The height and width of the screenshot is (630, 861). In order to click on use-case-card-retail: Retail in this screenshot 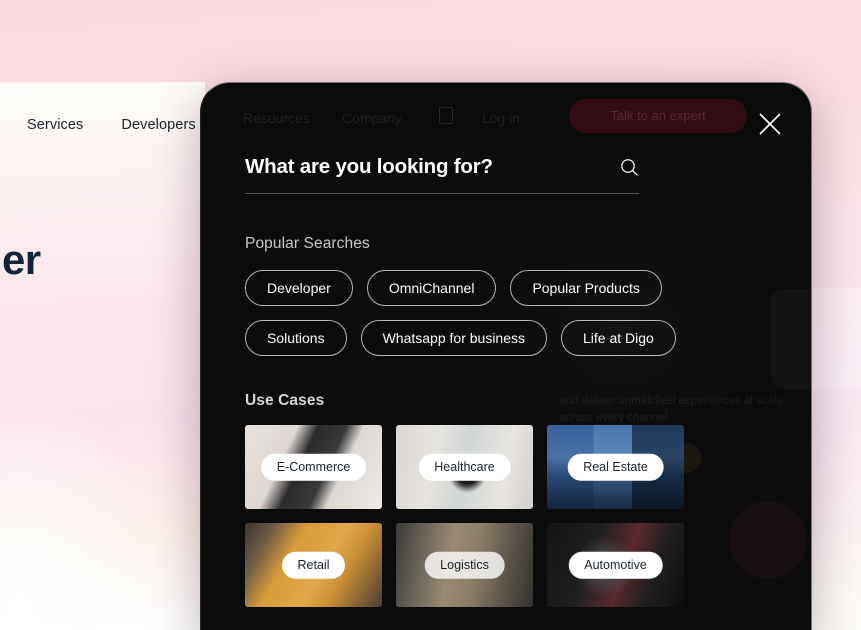, I will do `click(313, 565)`.